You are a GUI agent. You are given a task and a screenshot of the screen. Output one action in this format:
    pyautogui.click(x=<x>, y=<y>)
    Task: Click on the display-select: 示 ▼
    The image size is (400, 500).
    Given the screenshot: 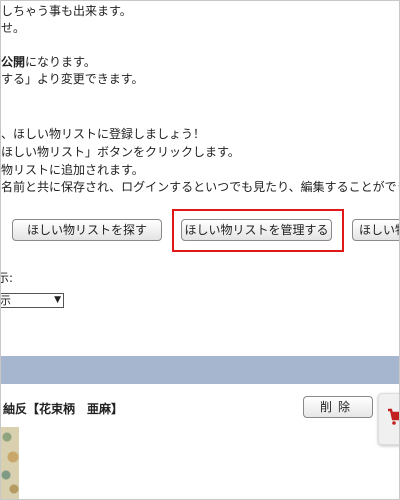 What is the action you would take?
    pyautogui.click(x=32, y=300)
    